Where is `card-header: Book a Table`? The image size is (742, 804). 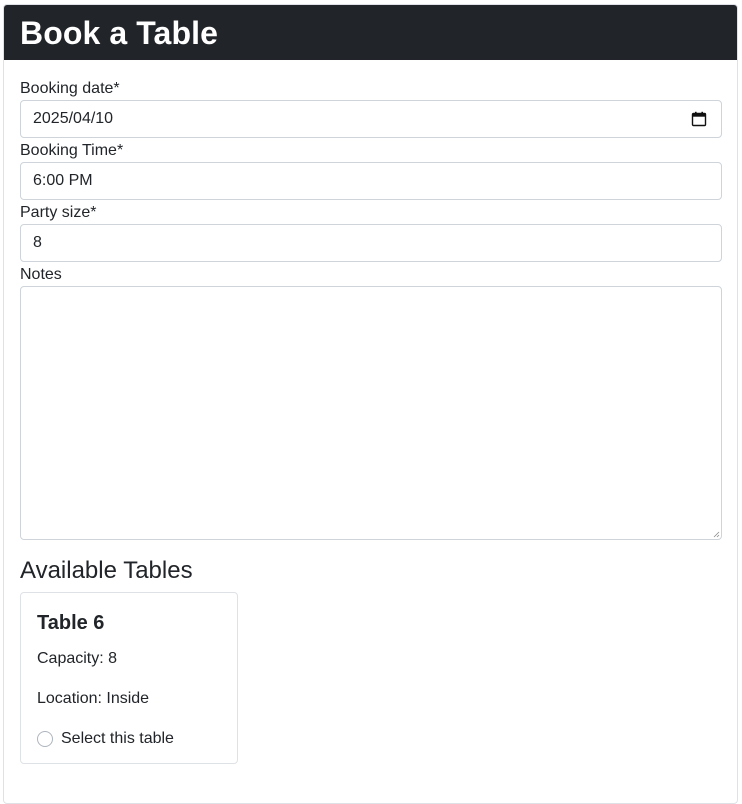
card-header: Book a Table is located at coordinates (370, 32).